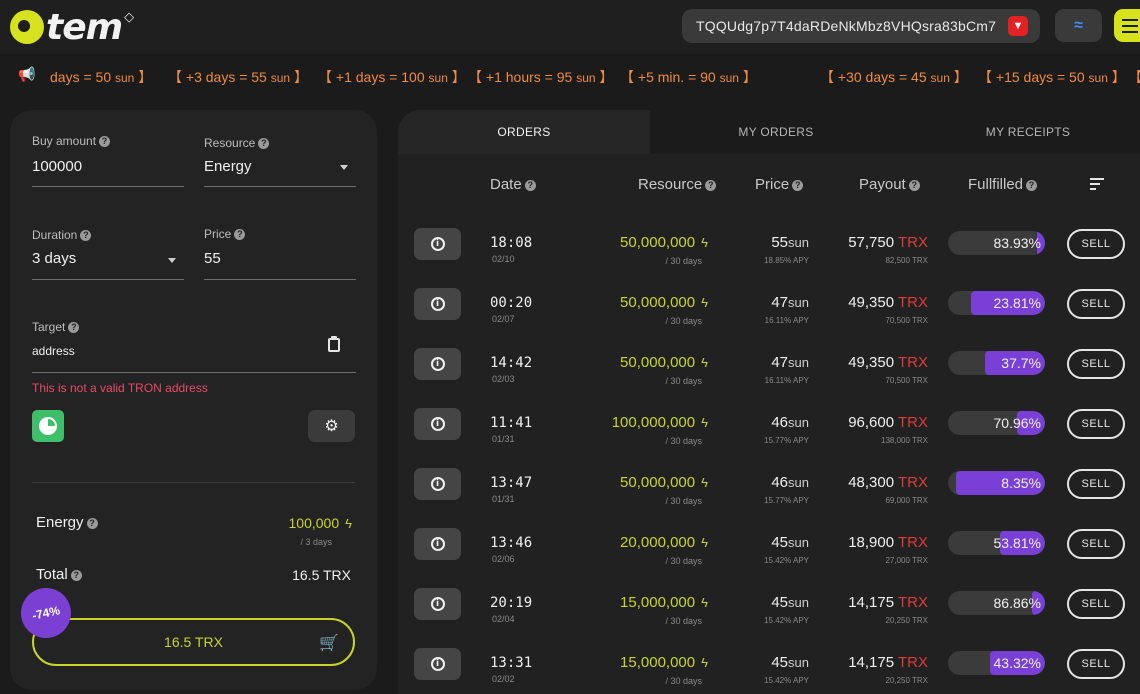 This screenshot has height=694, width=1140. I want to click on buy-amount-input: 100000, so click(57, 166).